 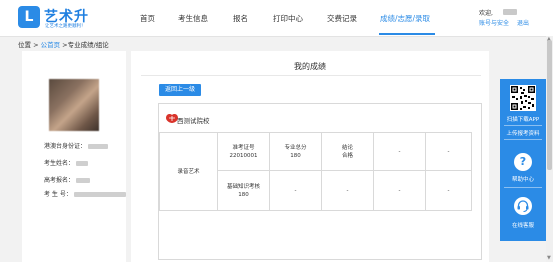 I want to click on page-scrollbar: ▲ ▼, so click(x=549, y=149).